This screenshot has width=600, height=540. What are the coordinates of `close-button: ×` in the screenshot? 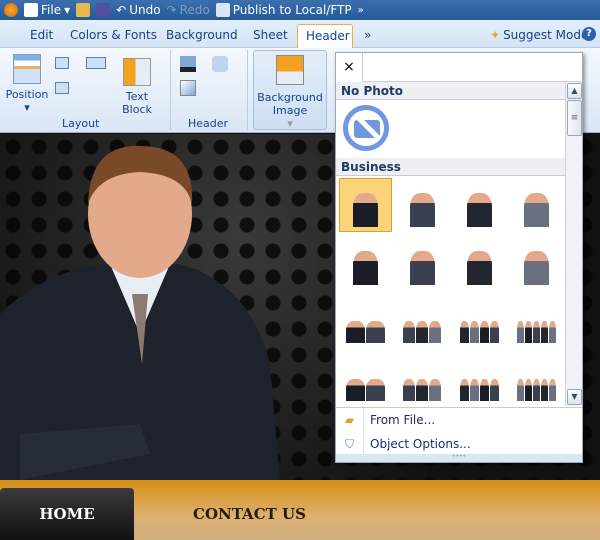 It's located at (349, 67).